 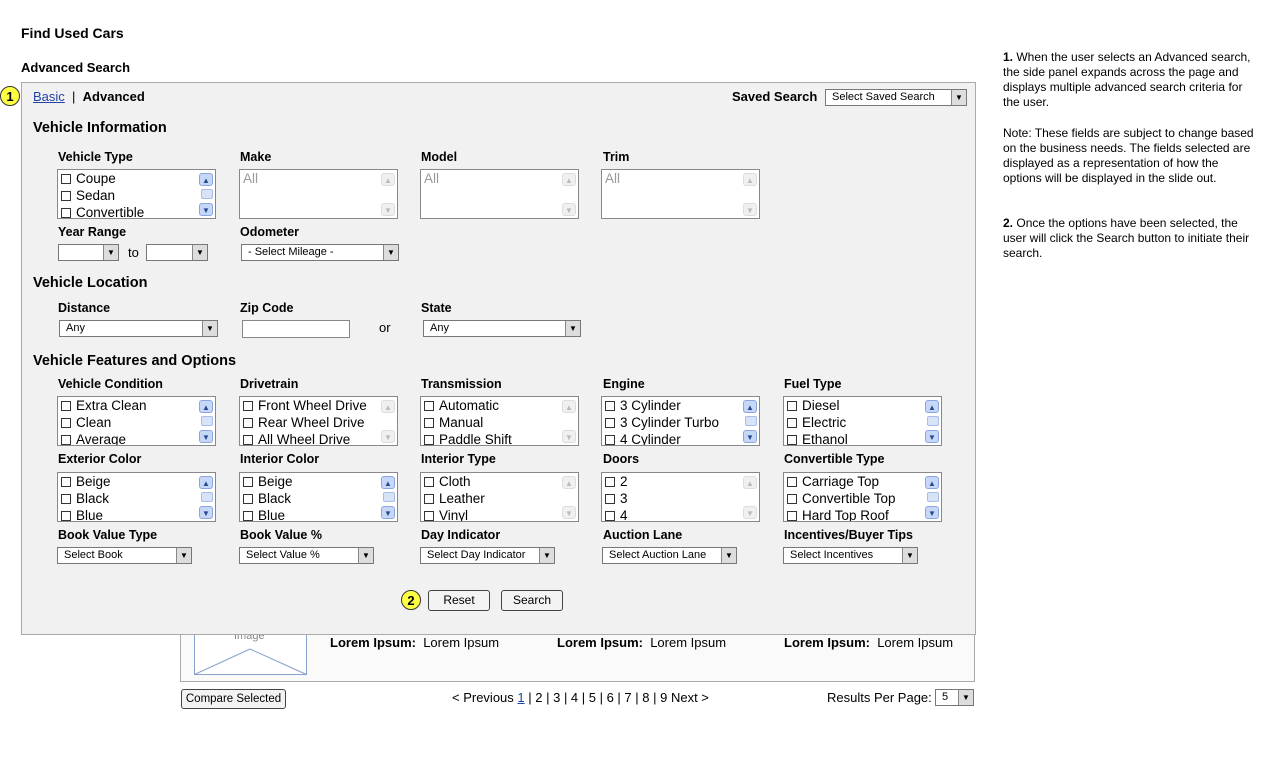 What do you see at coordinates (850, 555) in the screenshot?
I see `incentives-select: Select Incentives ▼` at bounding box center [850, 555].